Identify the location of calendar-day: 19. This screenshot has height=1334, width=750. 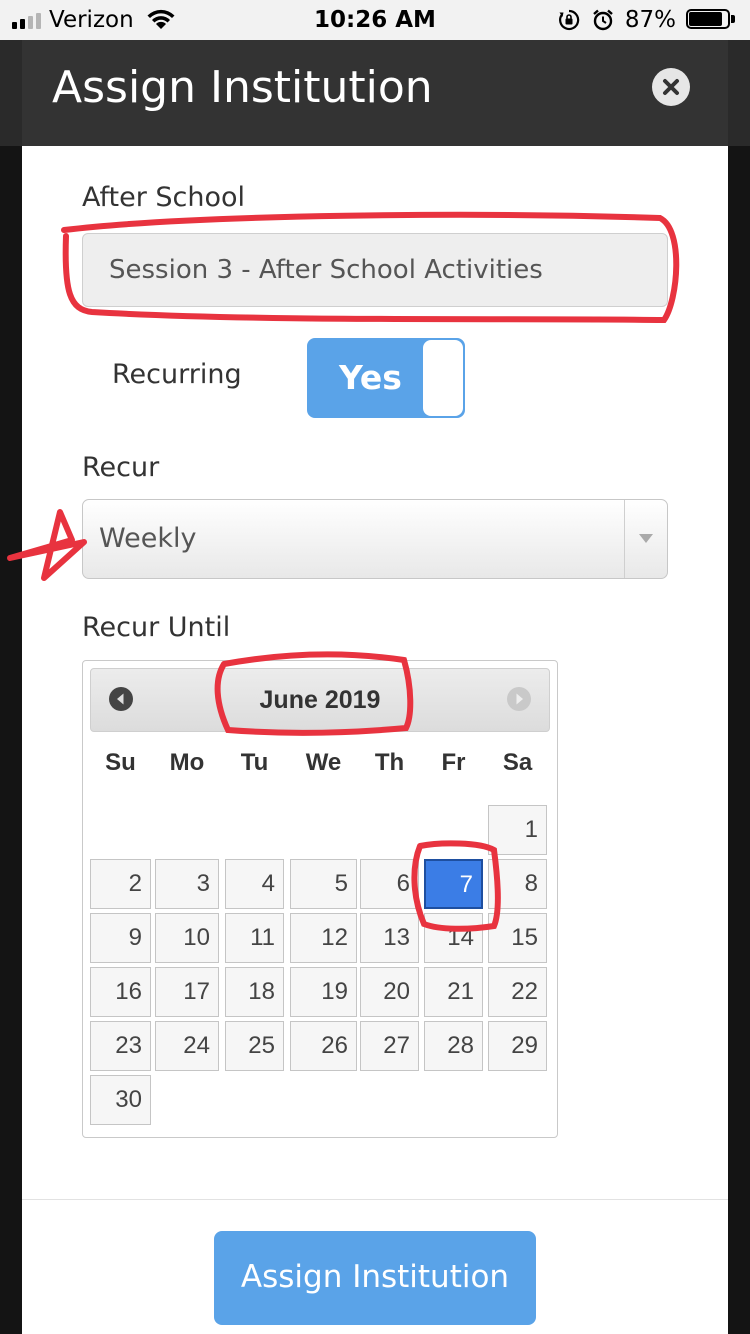
(323, 992).